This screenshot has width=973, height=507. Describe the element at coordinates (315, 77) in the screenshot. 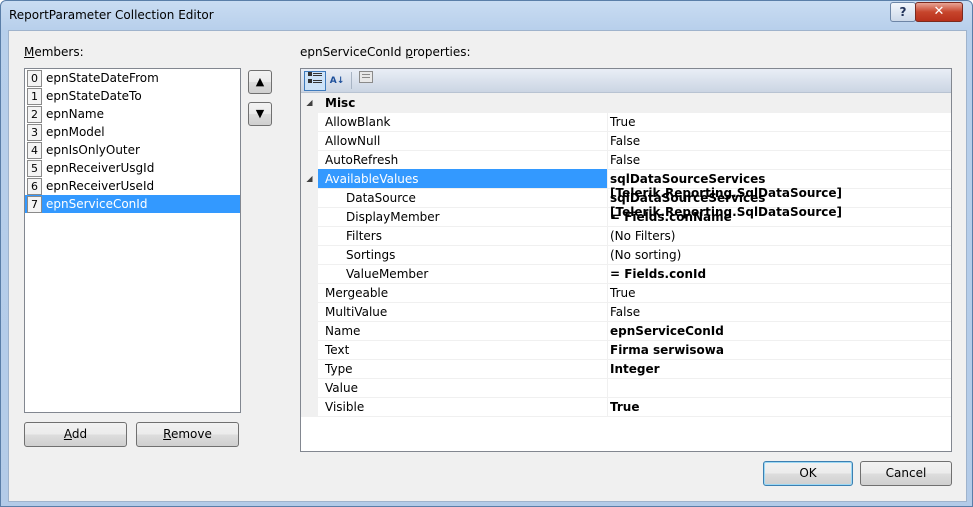

I see `categorized-icon` at that location.